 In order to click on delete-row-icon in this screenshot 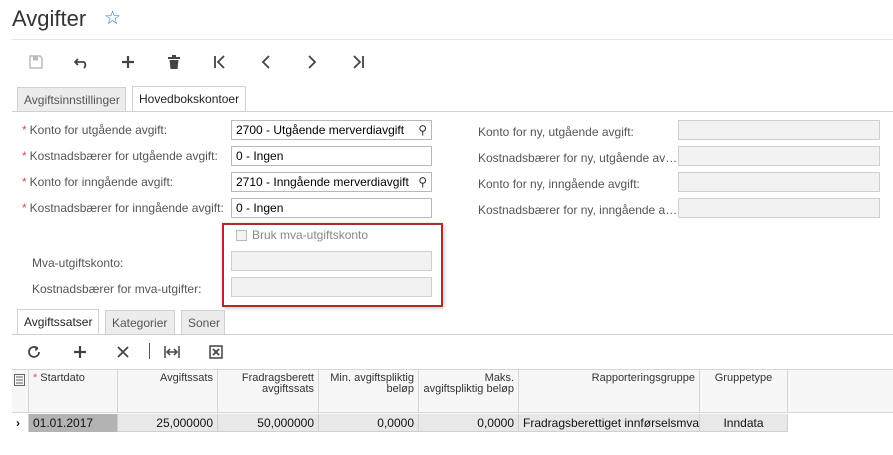, I will do `click(123, 352)`.